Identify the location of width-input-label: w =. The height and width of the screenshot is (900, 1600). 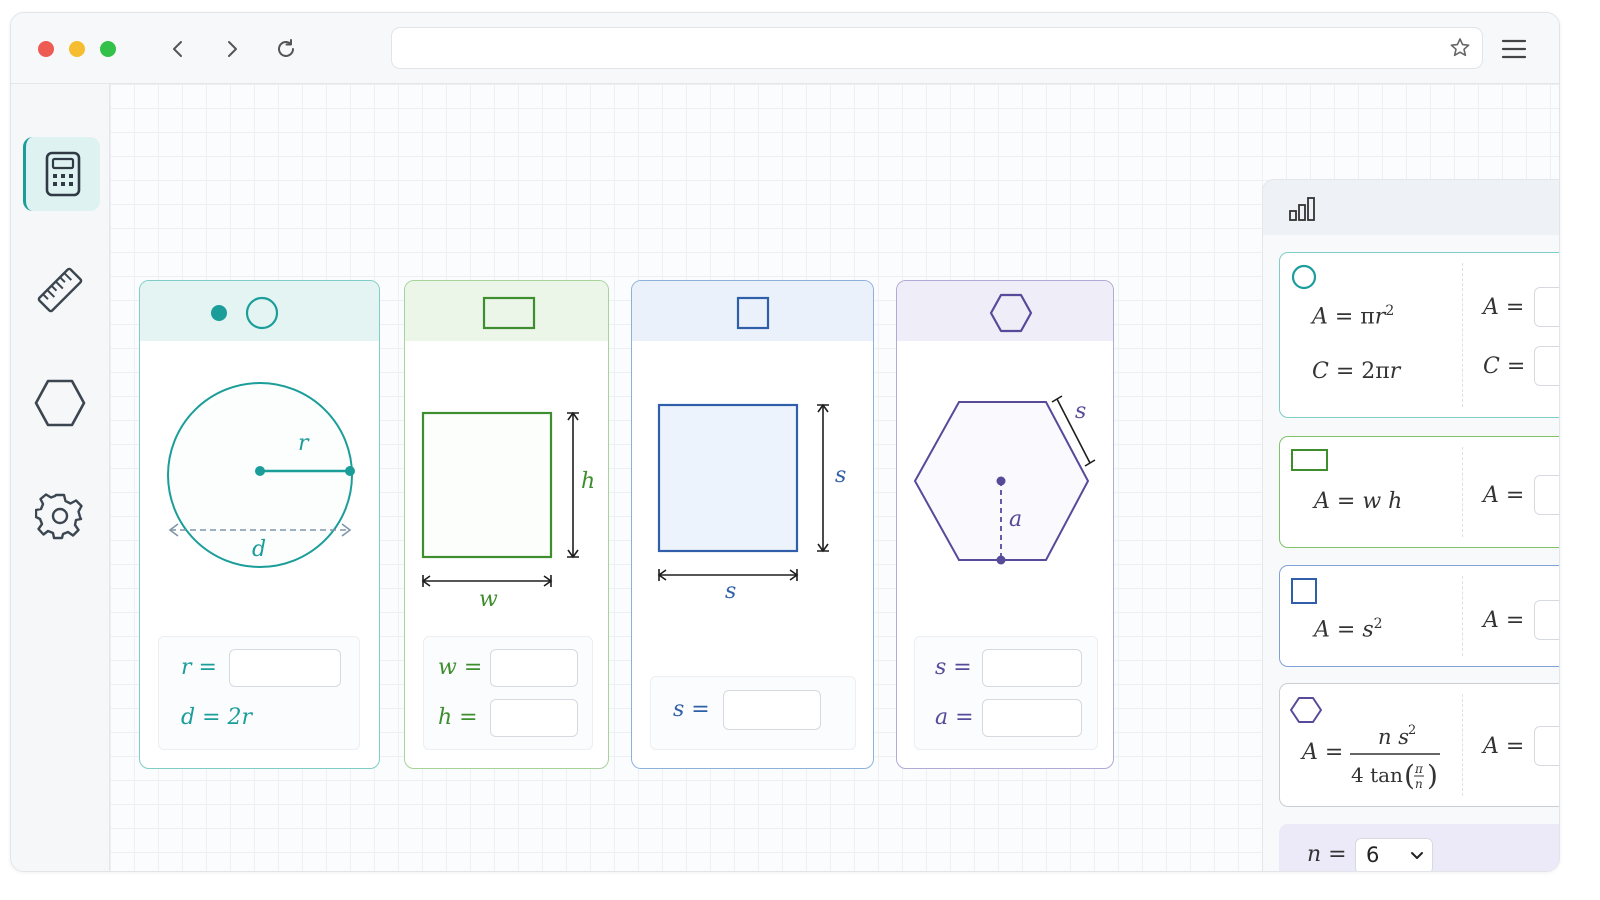
(460, 667).